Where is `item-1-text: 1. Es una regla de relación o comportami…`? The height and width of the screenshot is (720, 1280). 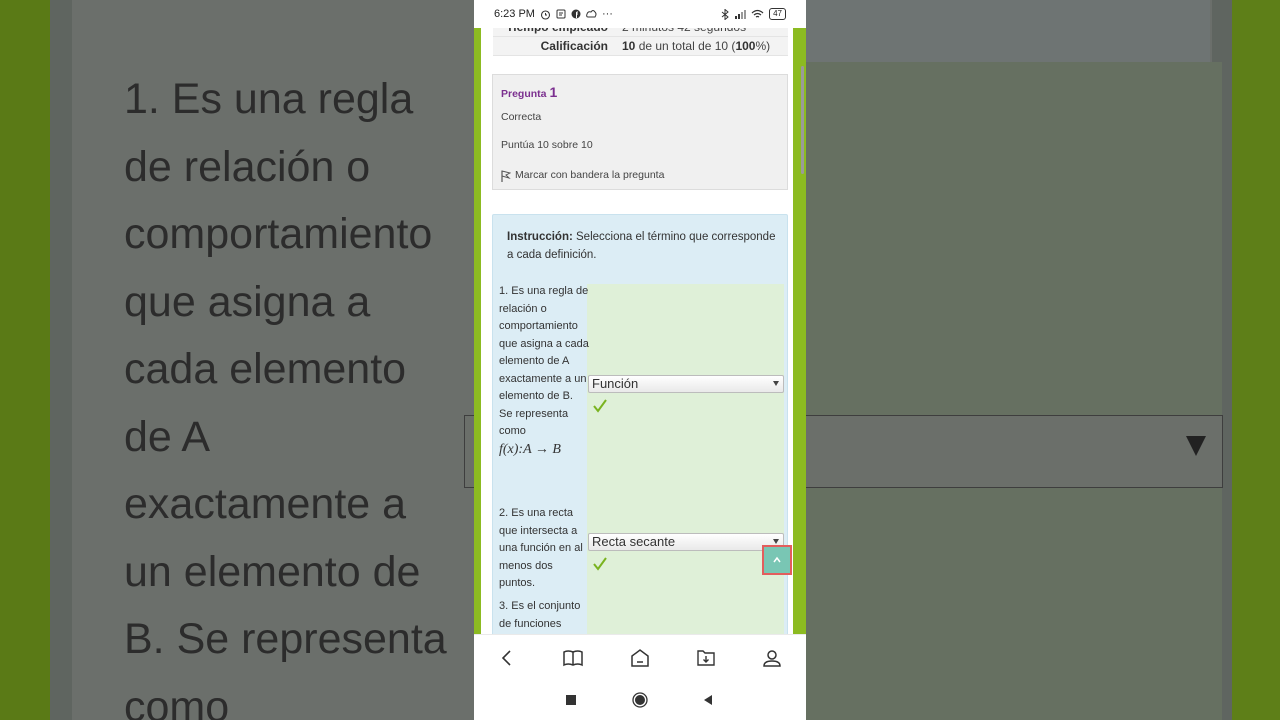
item-1-text: 1. Es una regla de relación o comportami… is located at coordinates (544, 361).